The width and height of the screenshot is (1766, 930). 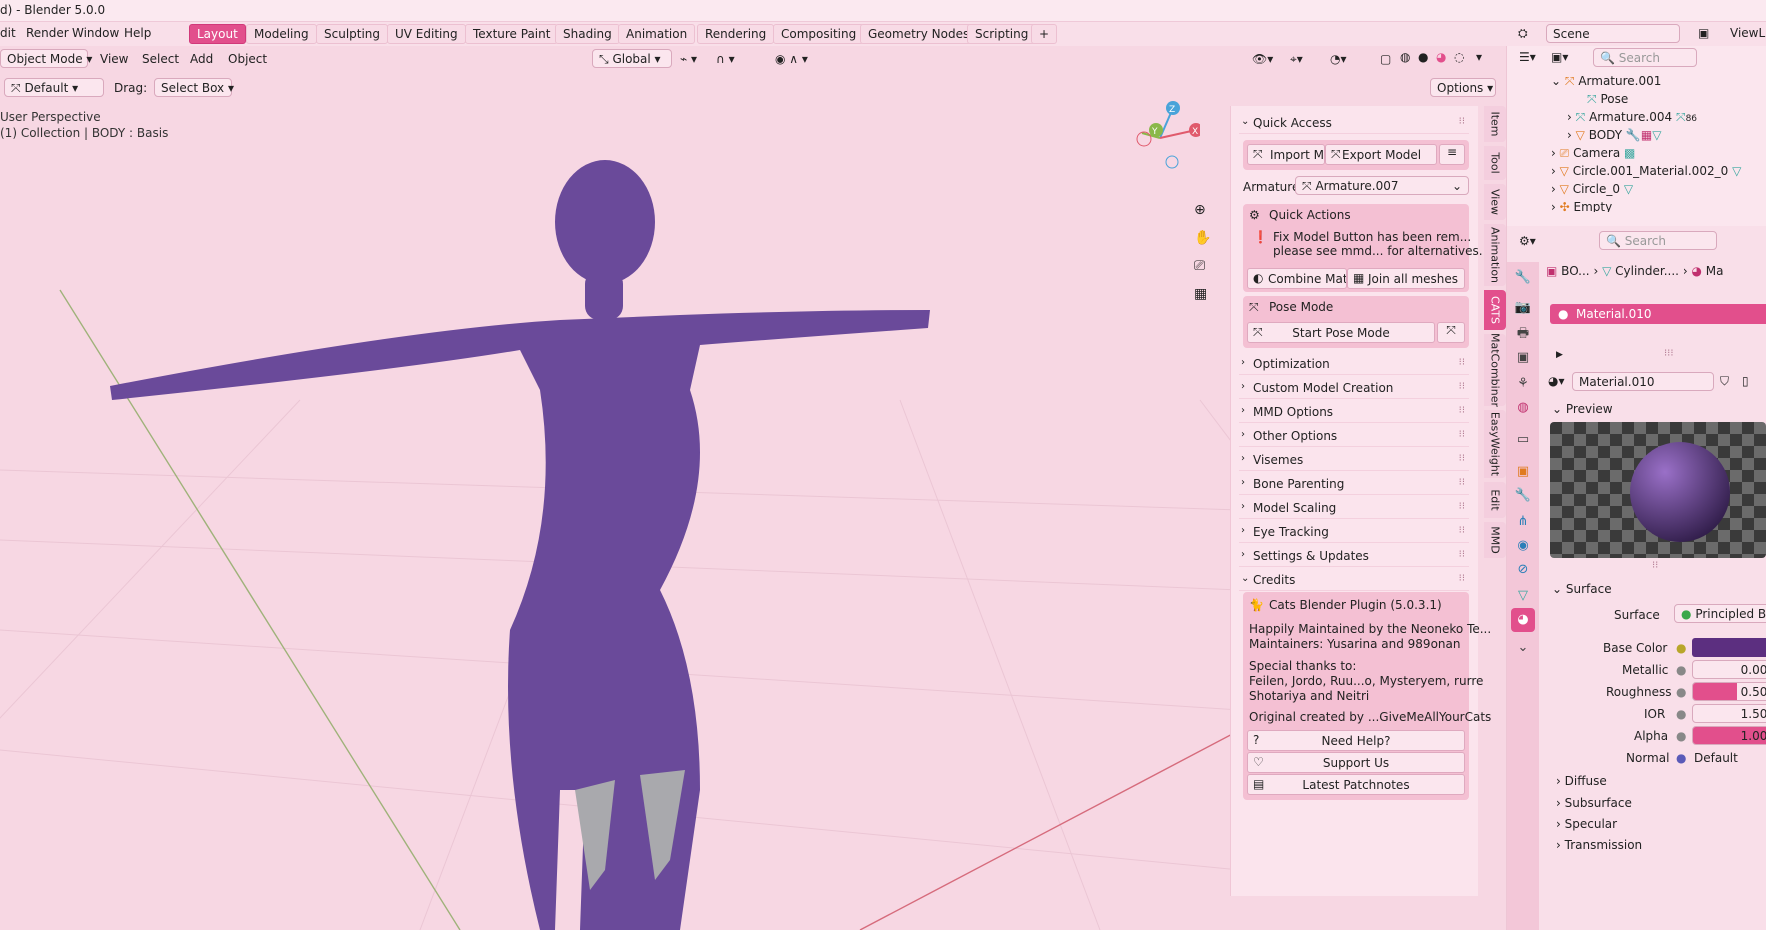 What do you see at coordinates (1523, 384) in the screenshot?
I see `scene-tab-icon: ⚘` at bounding box center [1523, 384].